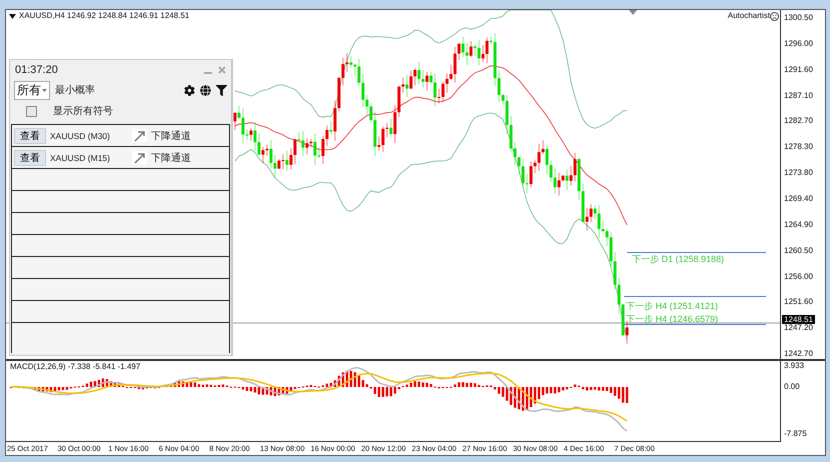  I want to click on price-label: 1287.10, so click(798, 95).